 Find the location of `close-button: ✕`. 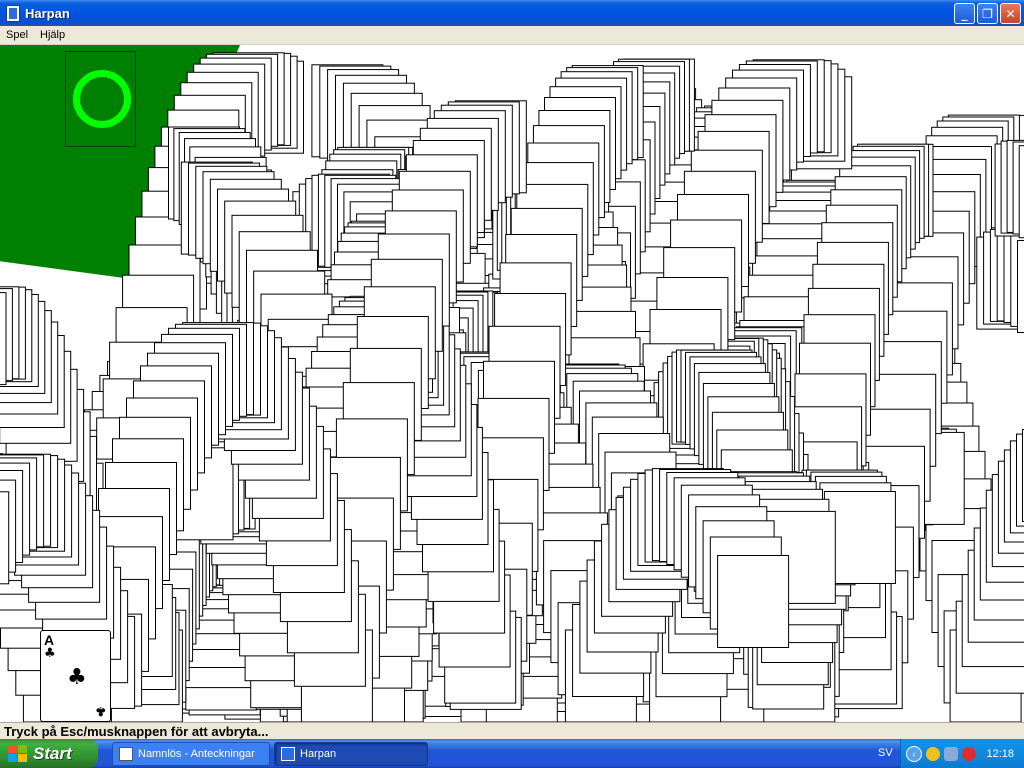

close-button: ✕ is located at coordinates (1010, 13).